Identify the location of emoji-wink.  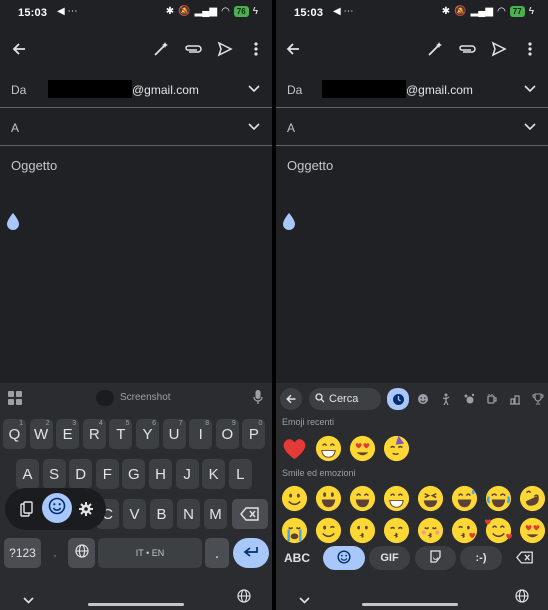
(328, 530).